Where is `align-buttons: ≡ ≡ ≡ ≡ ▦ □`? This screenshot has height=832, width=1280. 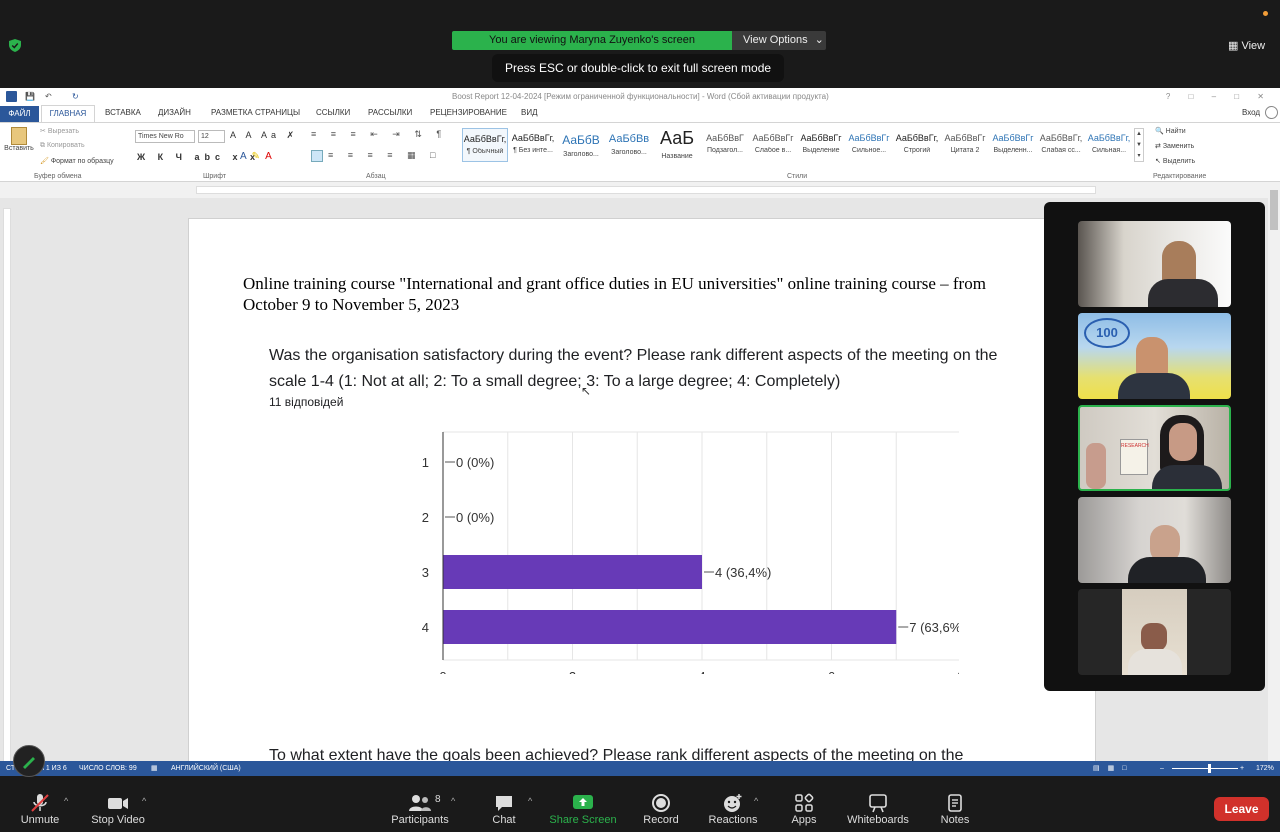 align-buttons: ≡ ≡ ≡ ≡ ▦ □ is located at coordinates (384, 155).